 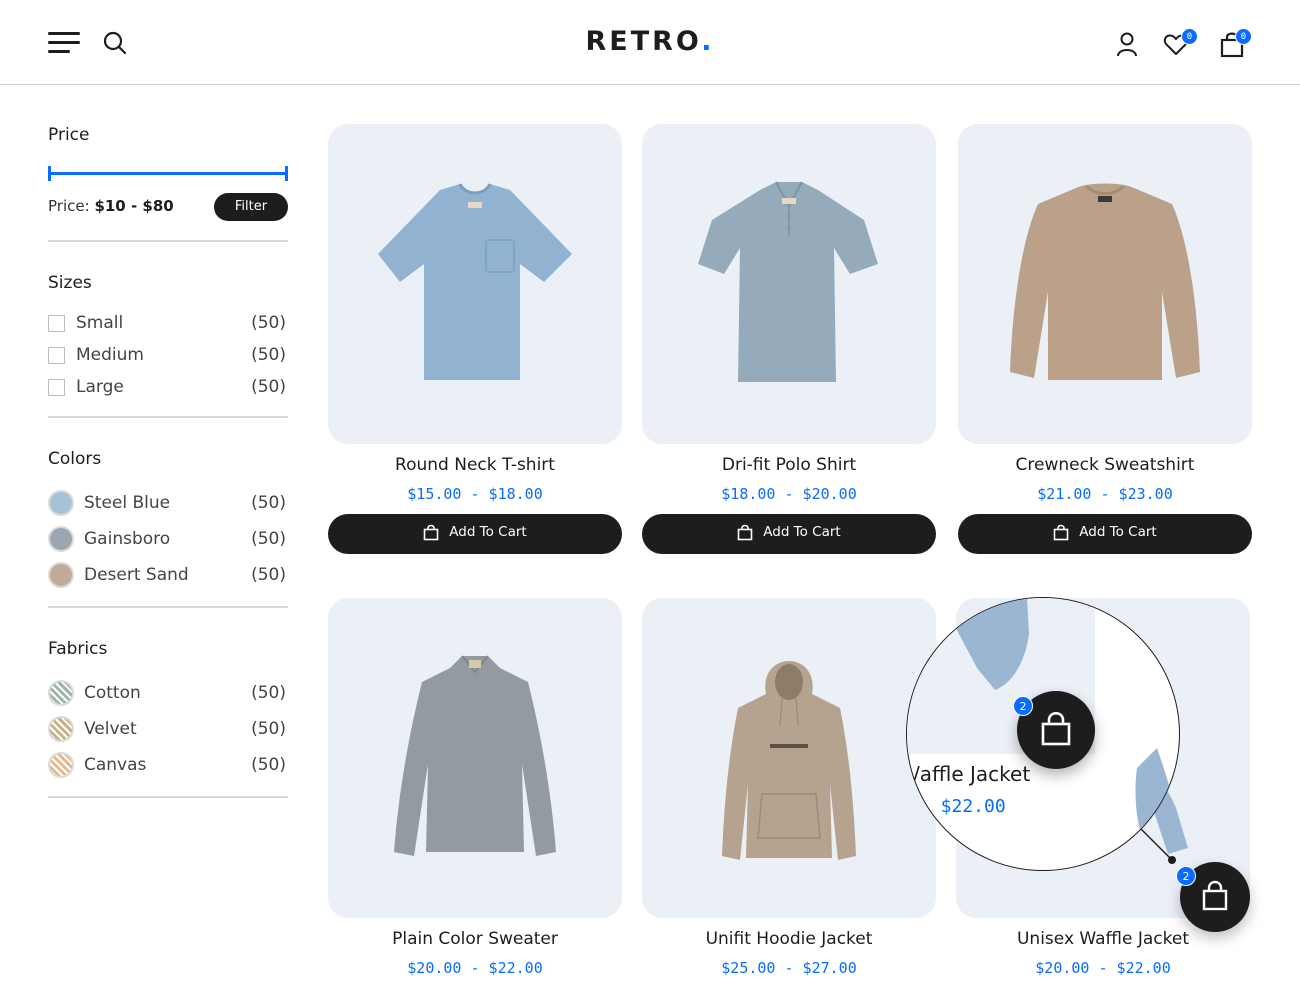 What do you see at coordinates (100, 323) in the screenshot?
I see `size-label: Small` at bounding box center [100, 323].